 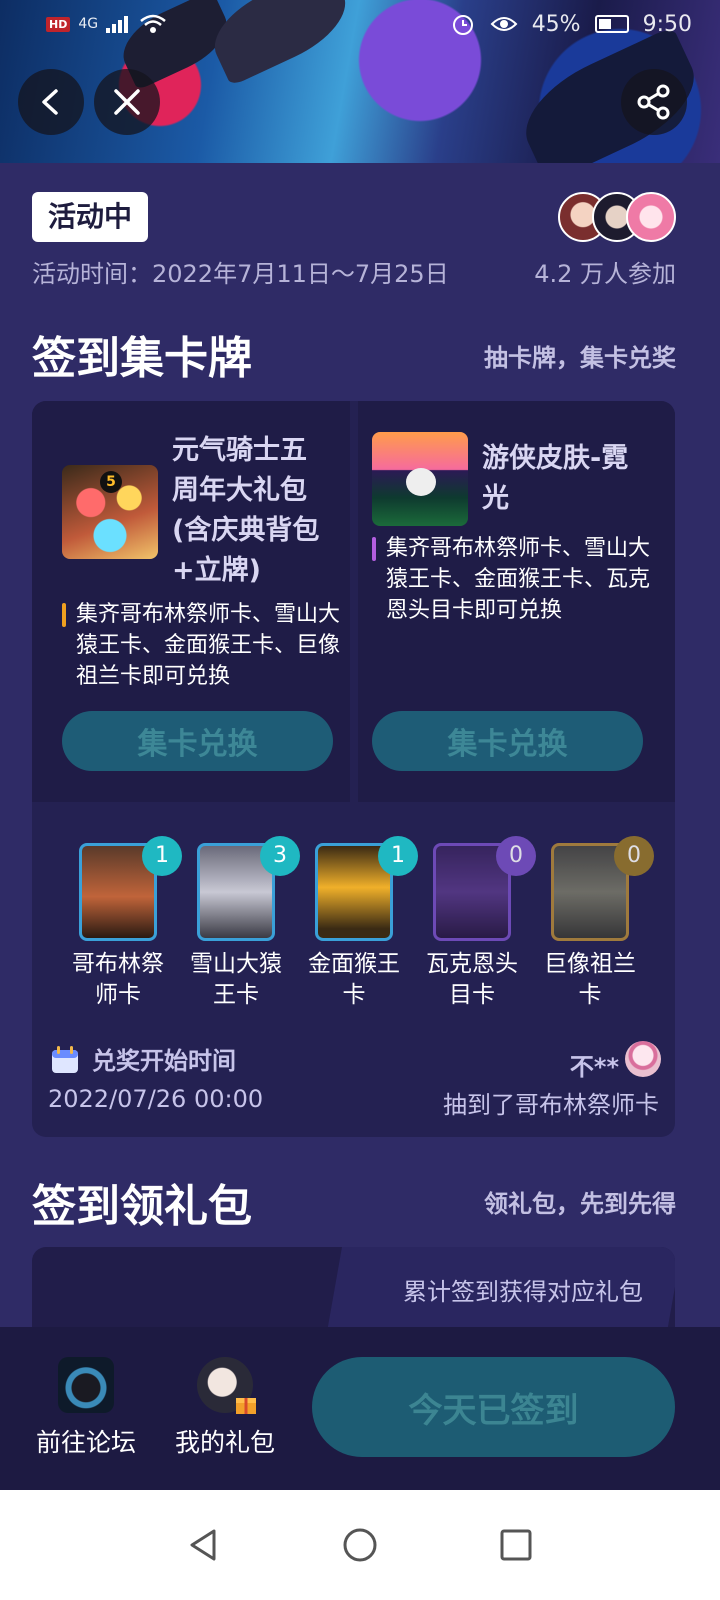 I want to click on card-item-vaken-chief: 0 瓦克恩头目卡, so click(x=476, y=921).